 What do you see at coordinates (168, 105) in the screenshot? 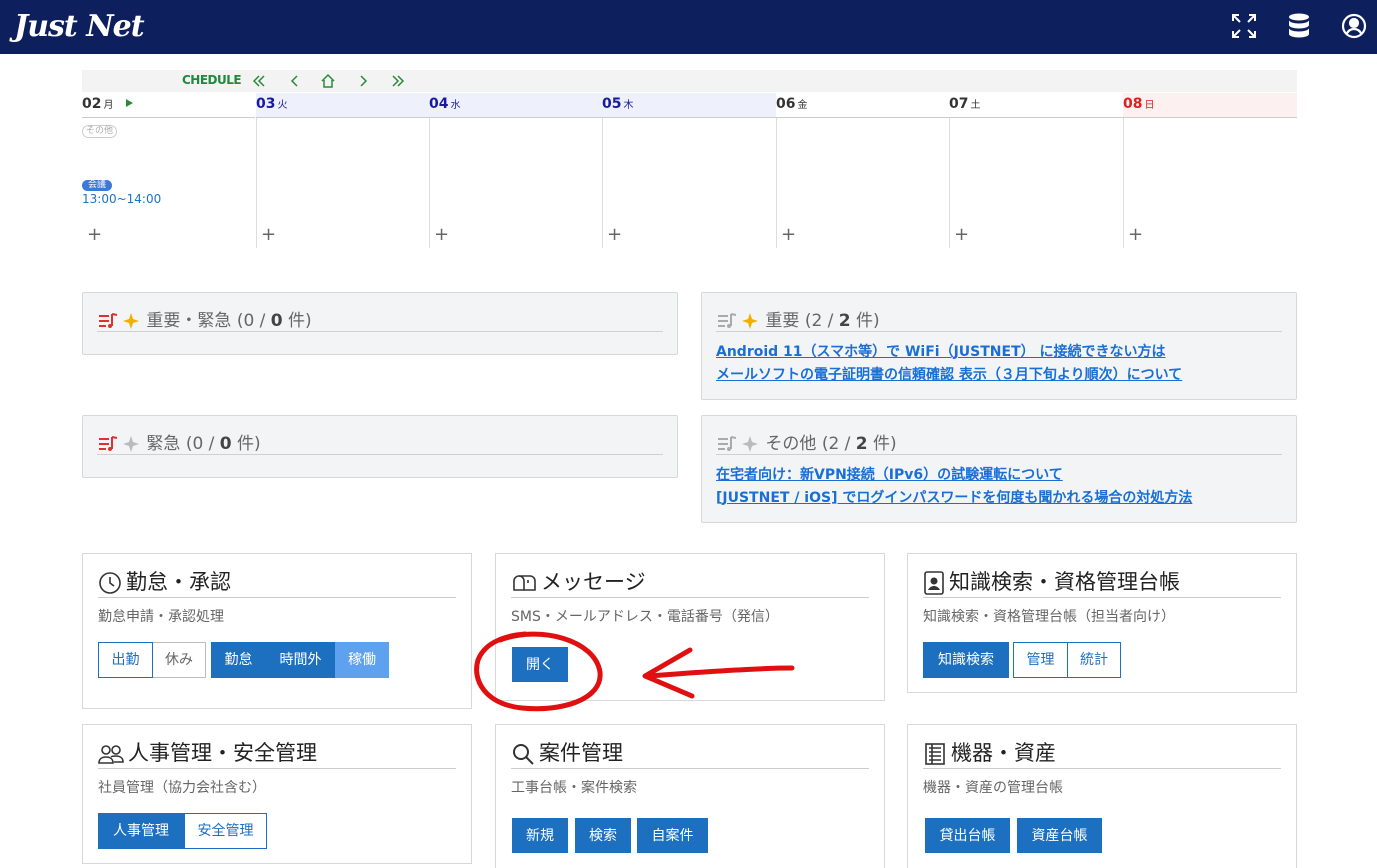
I see `day-header-02: 02 月` at bounding box center [168, 105].